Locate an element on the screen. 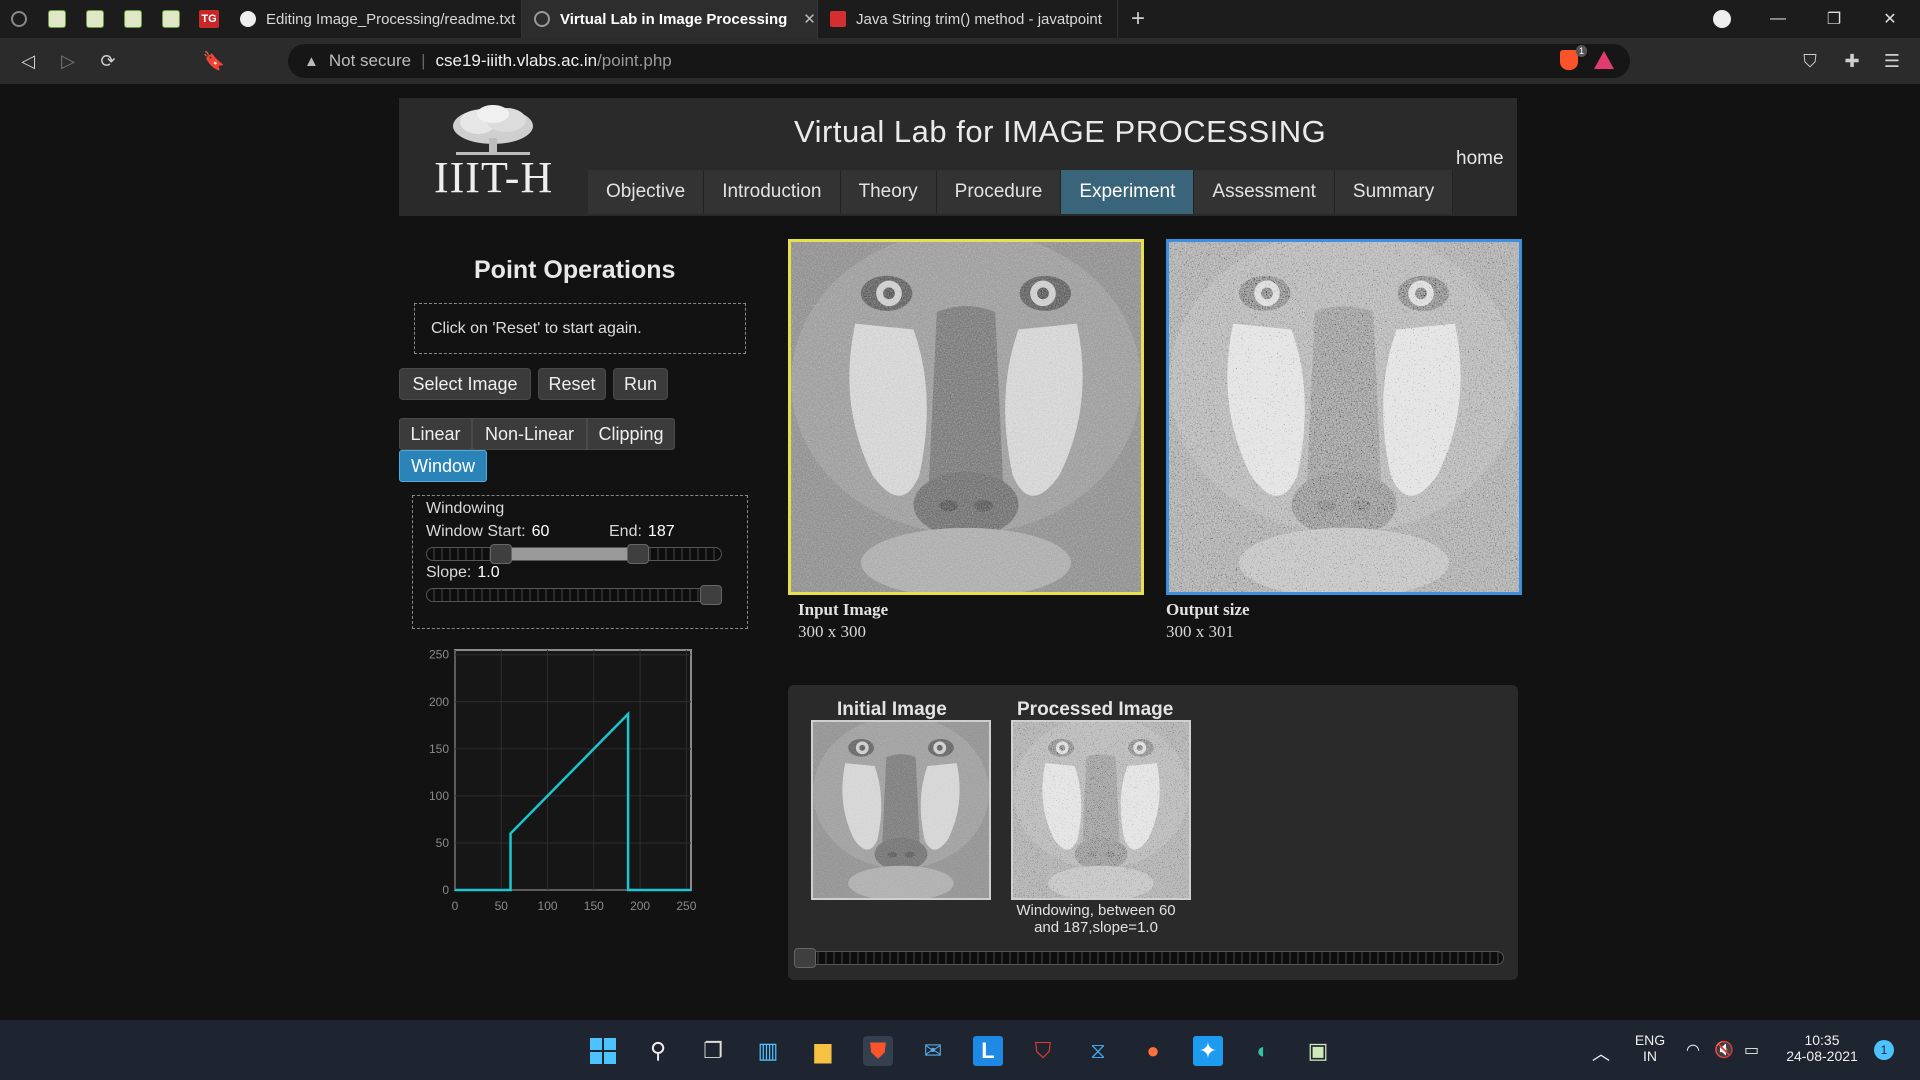  nav-introduction: Introduction is located at coordinates (772, 192).